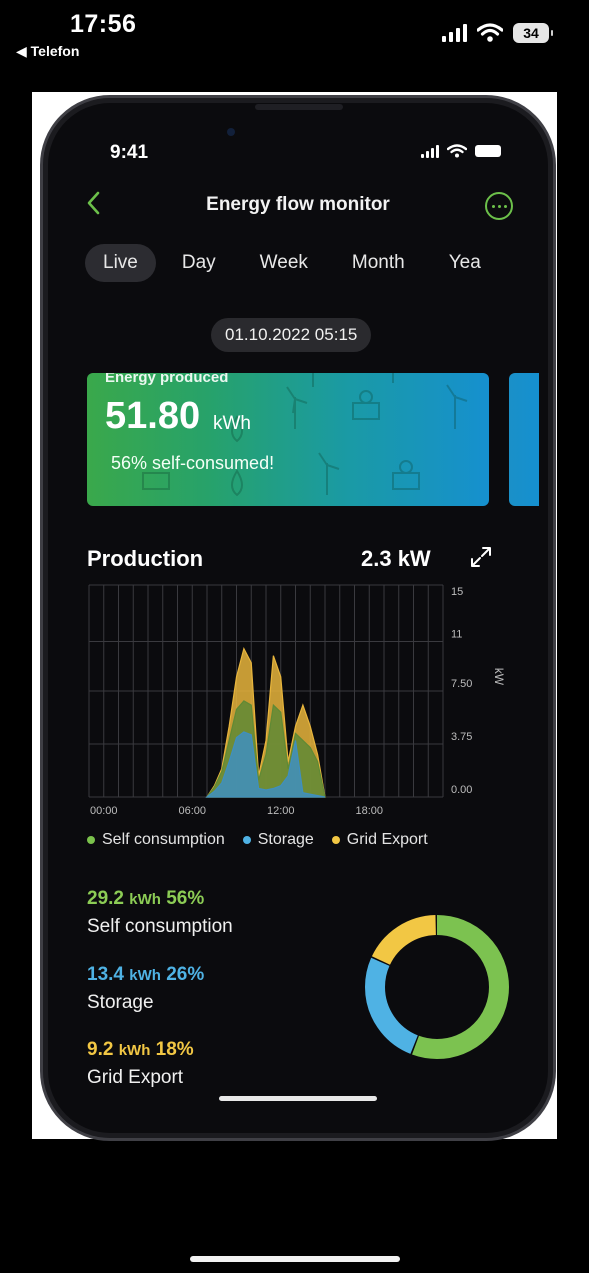  I want to click on production-title: Production, so click(145, 558).